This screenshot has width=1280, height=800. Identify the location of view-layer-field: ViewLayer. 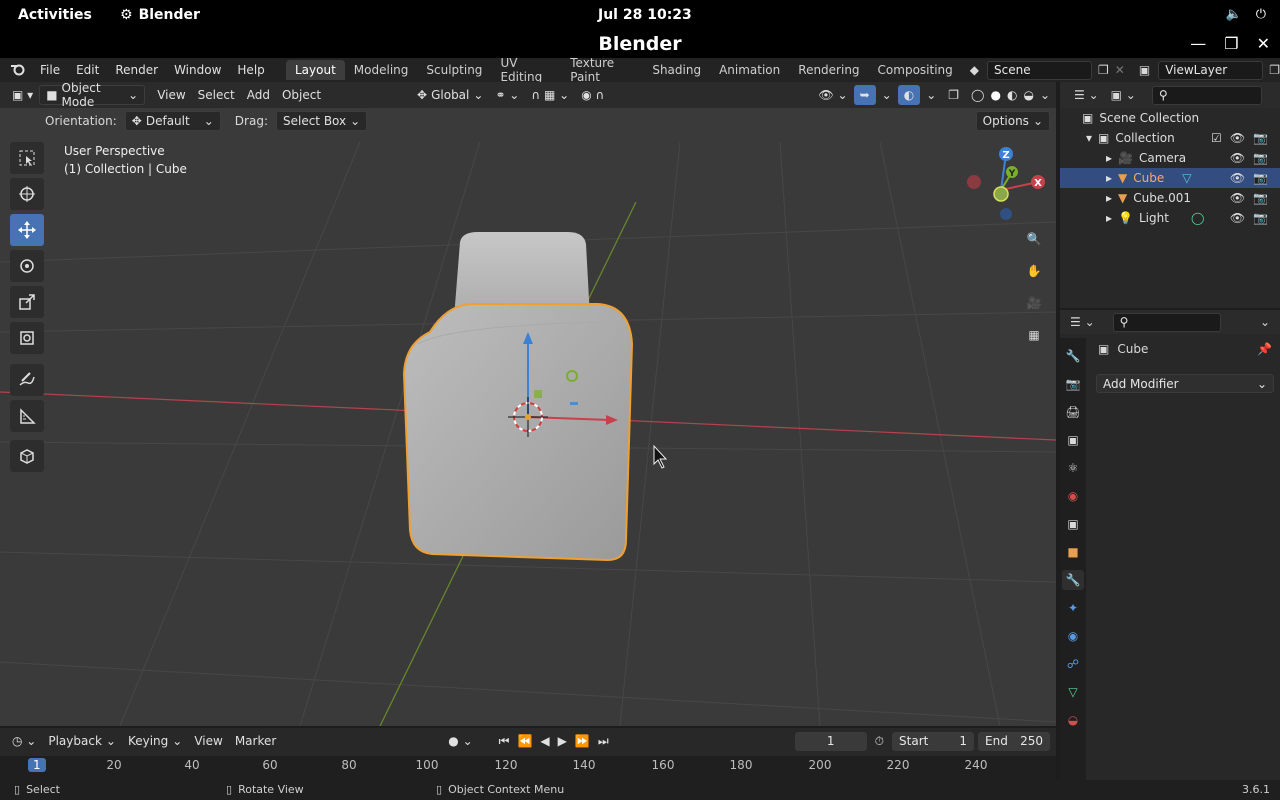
(1211, 70).